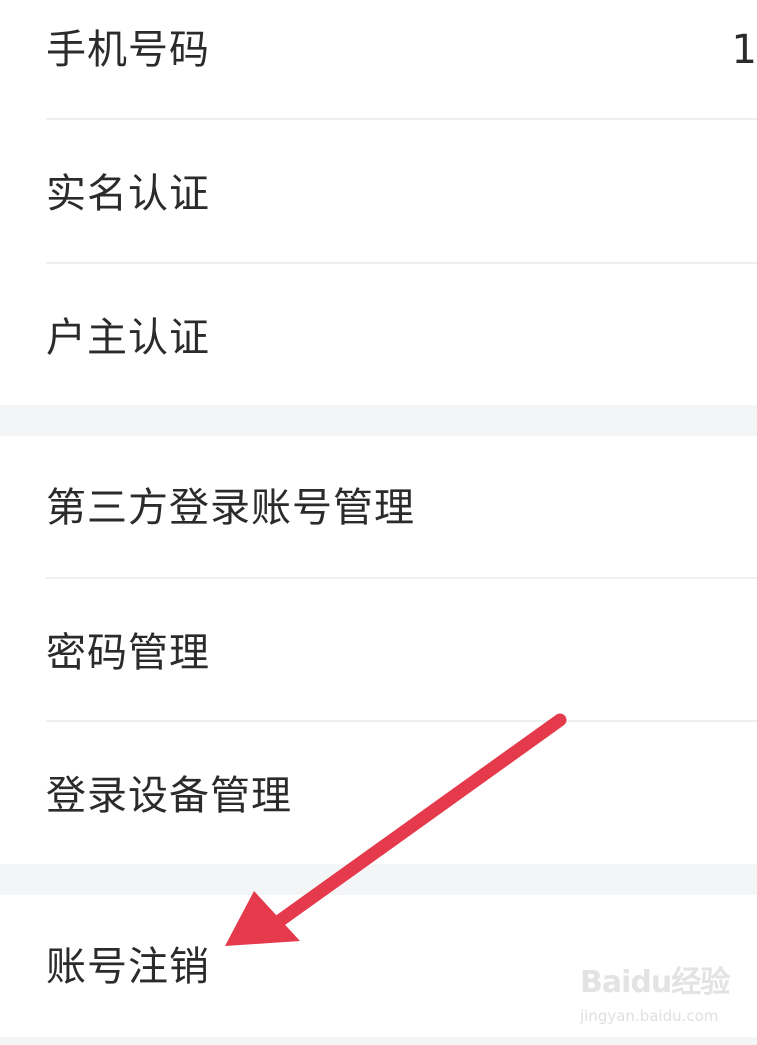 The height and width of the screenshot is (1045, 757). What do you see at coordinates (378, 59) in the screenshot?
I see `settings-row-phone-number: 手机号码 1` at bounding box center [378, 59].